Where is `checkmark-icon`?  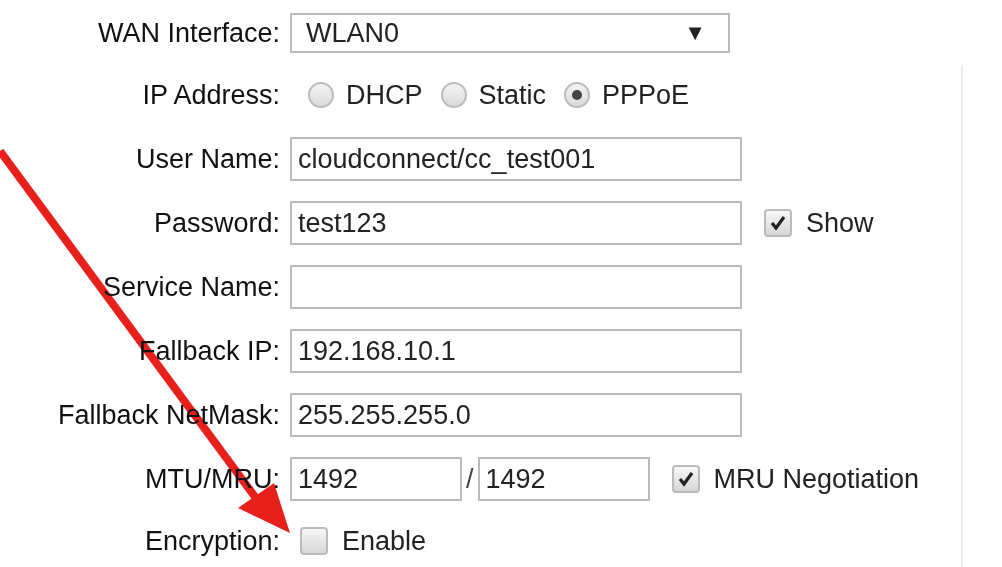
checkmark-icon is located at coordinates (778, 223).